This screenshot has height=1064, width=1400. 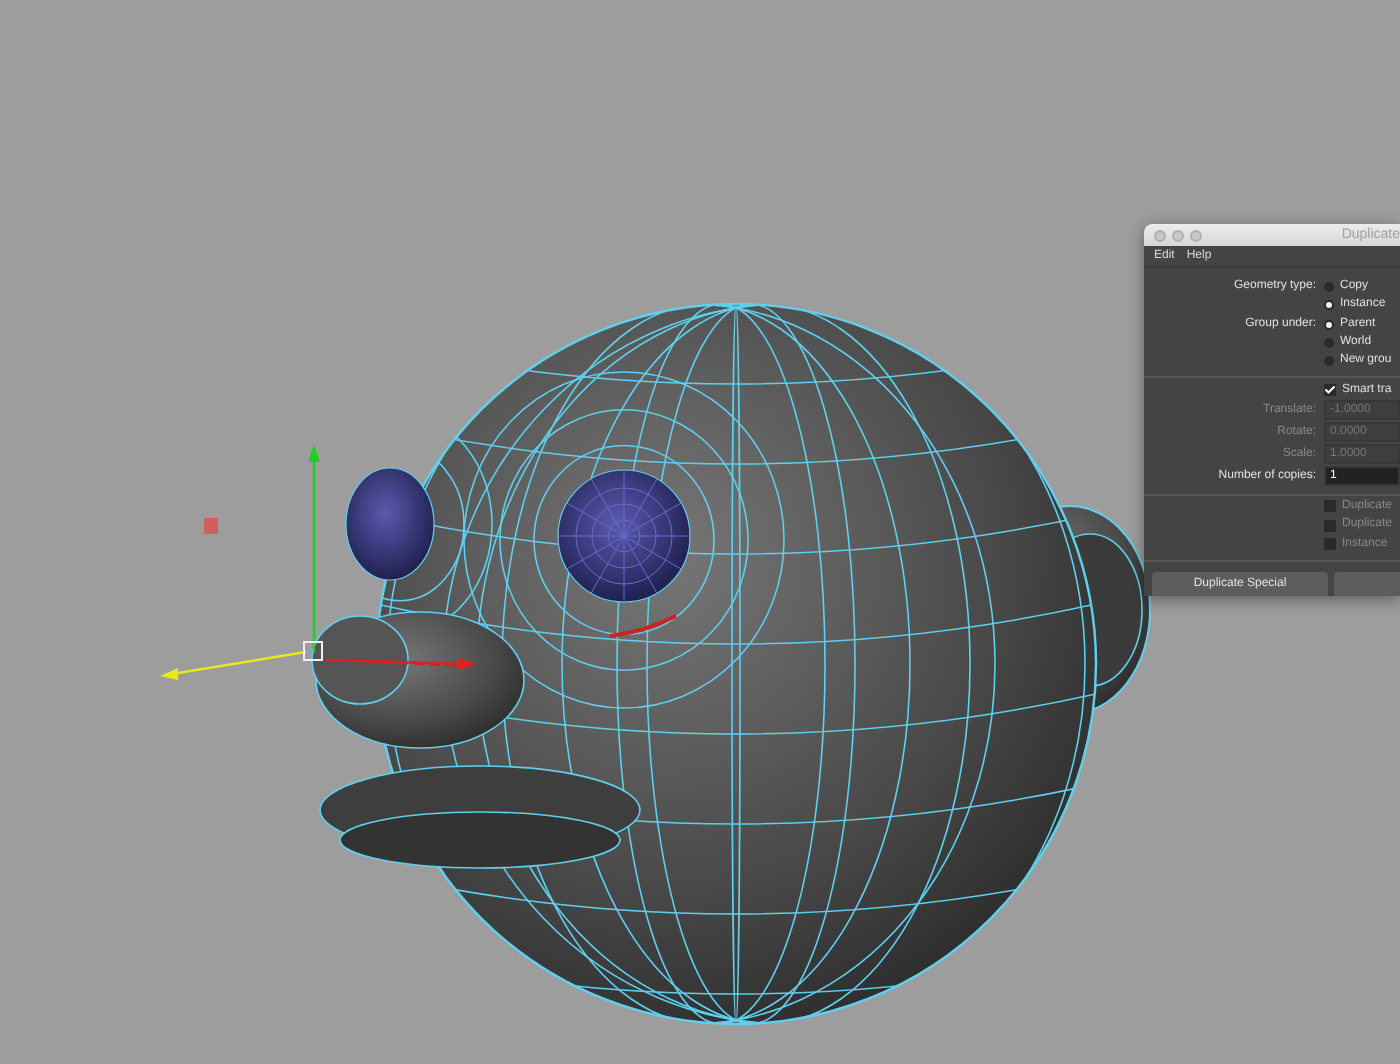 What do you see at coordinates (1160, 235) in the screenshot?
I see `close-icon` at bounding box center [1160, 235].